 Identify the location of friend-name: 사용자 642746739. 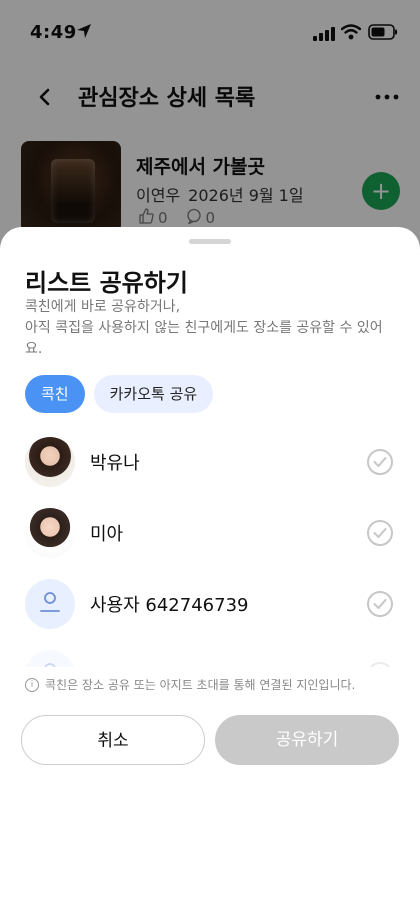
(169, 605).